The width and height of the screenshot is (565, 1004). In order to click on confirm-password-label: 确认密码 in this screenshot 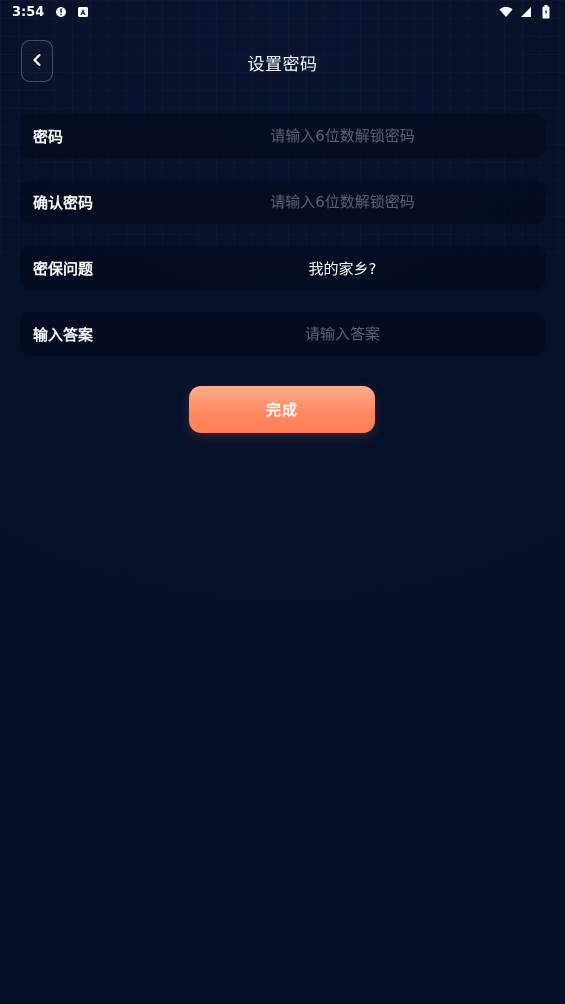, I will do `click(63, 202)`.